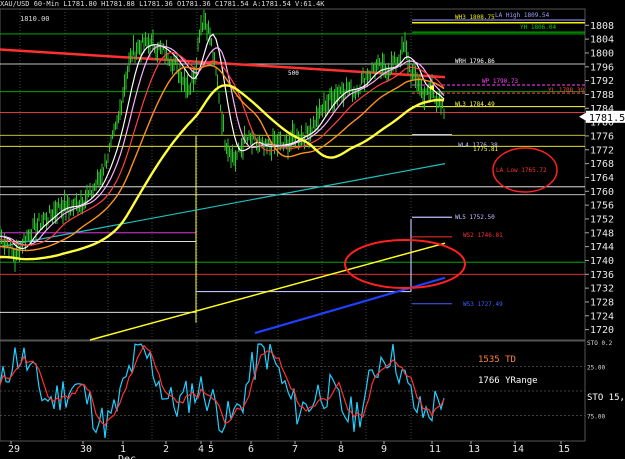 Image resolution: width=625 pixels, height=459 pixels. Describe the element at coordinates (602, 261) in the screenshot. I see `price-tick-label: 1740` at that location.